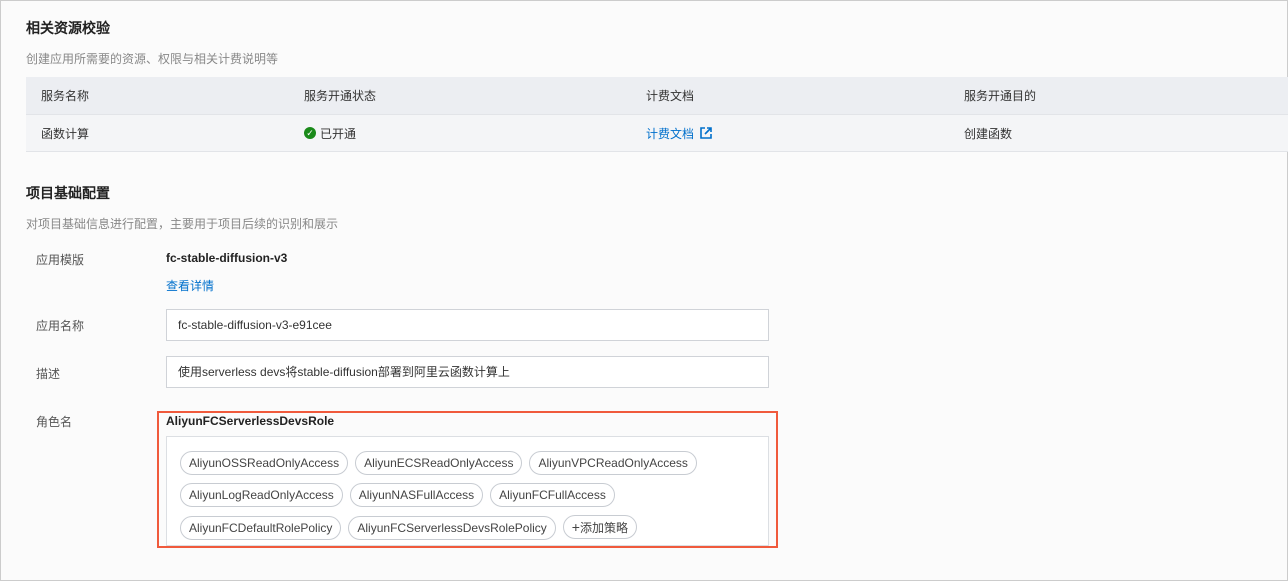  What do you see at coordinates (340, 96) in the screenshot?
I see `column-header: 服务开通状态` at bounding box center [340, 96].